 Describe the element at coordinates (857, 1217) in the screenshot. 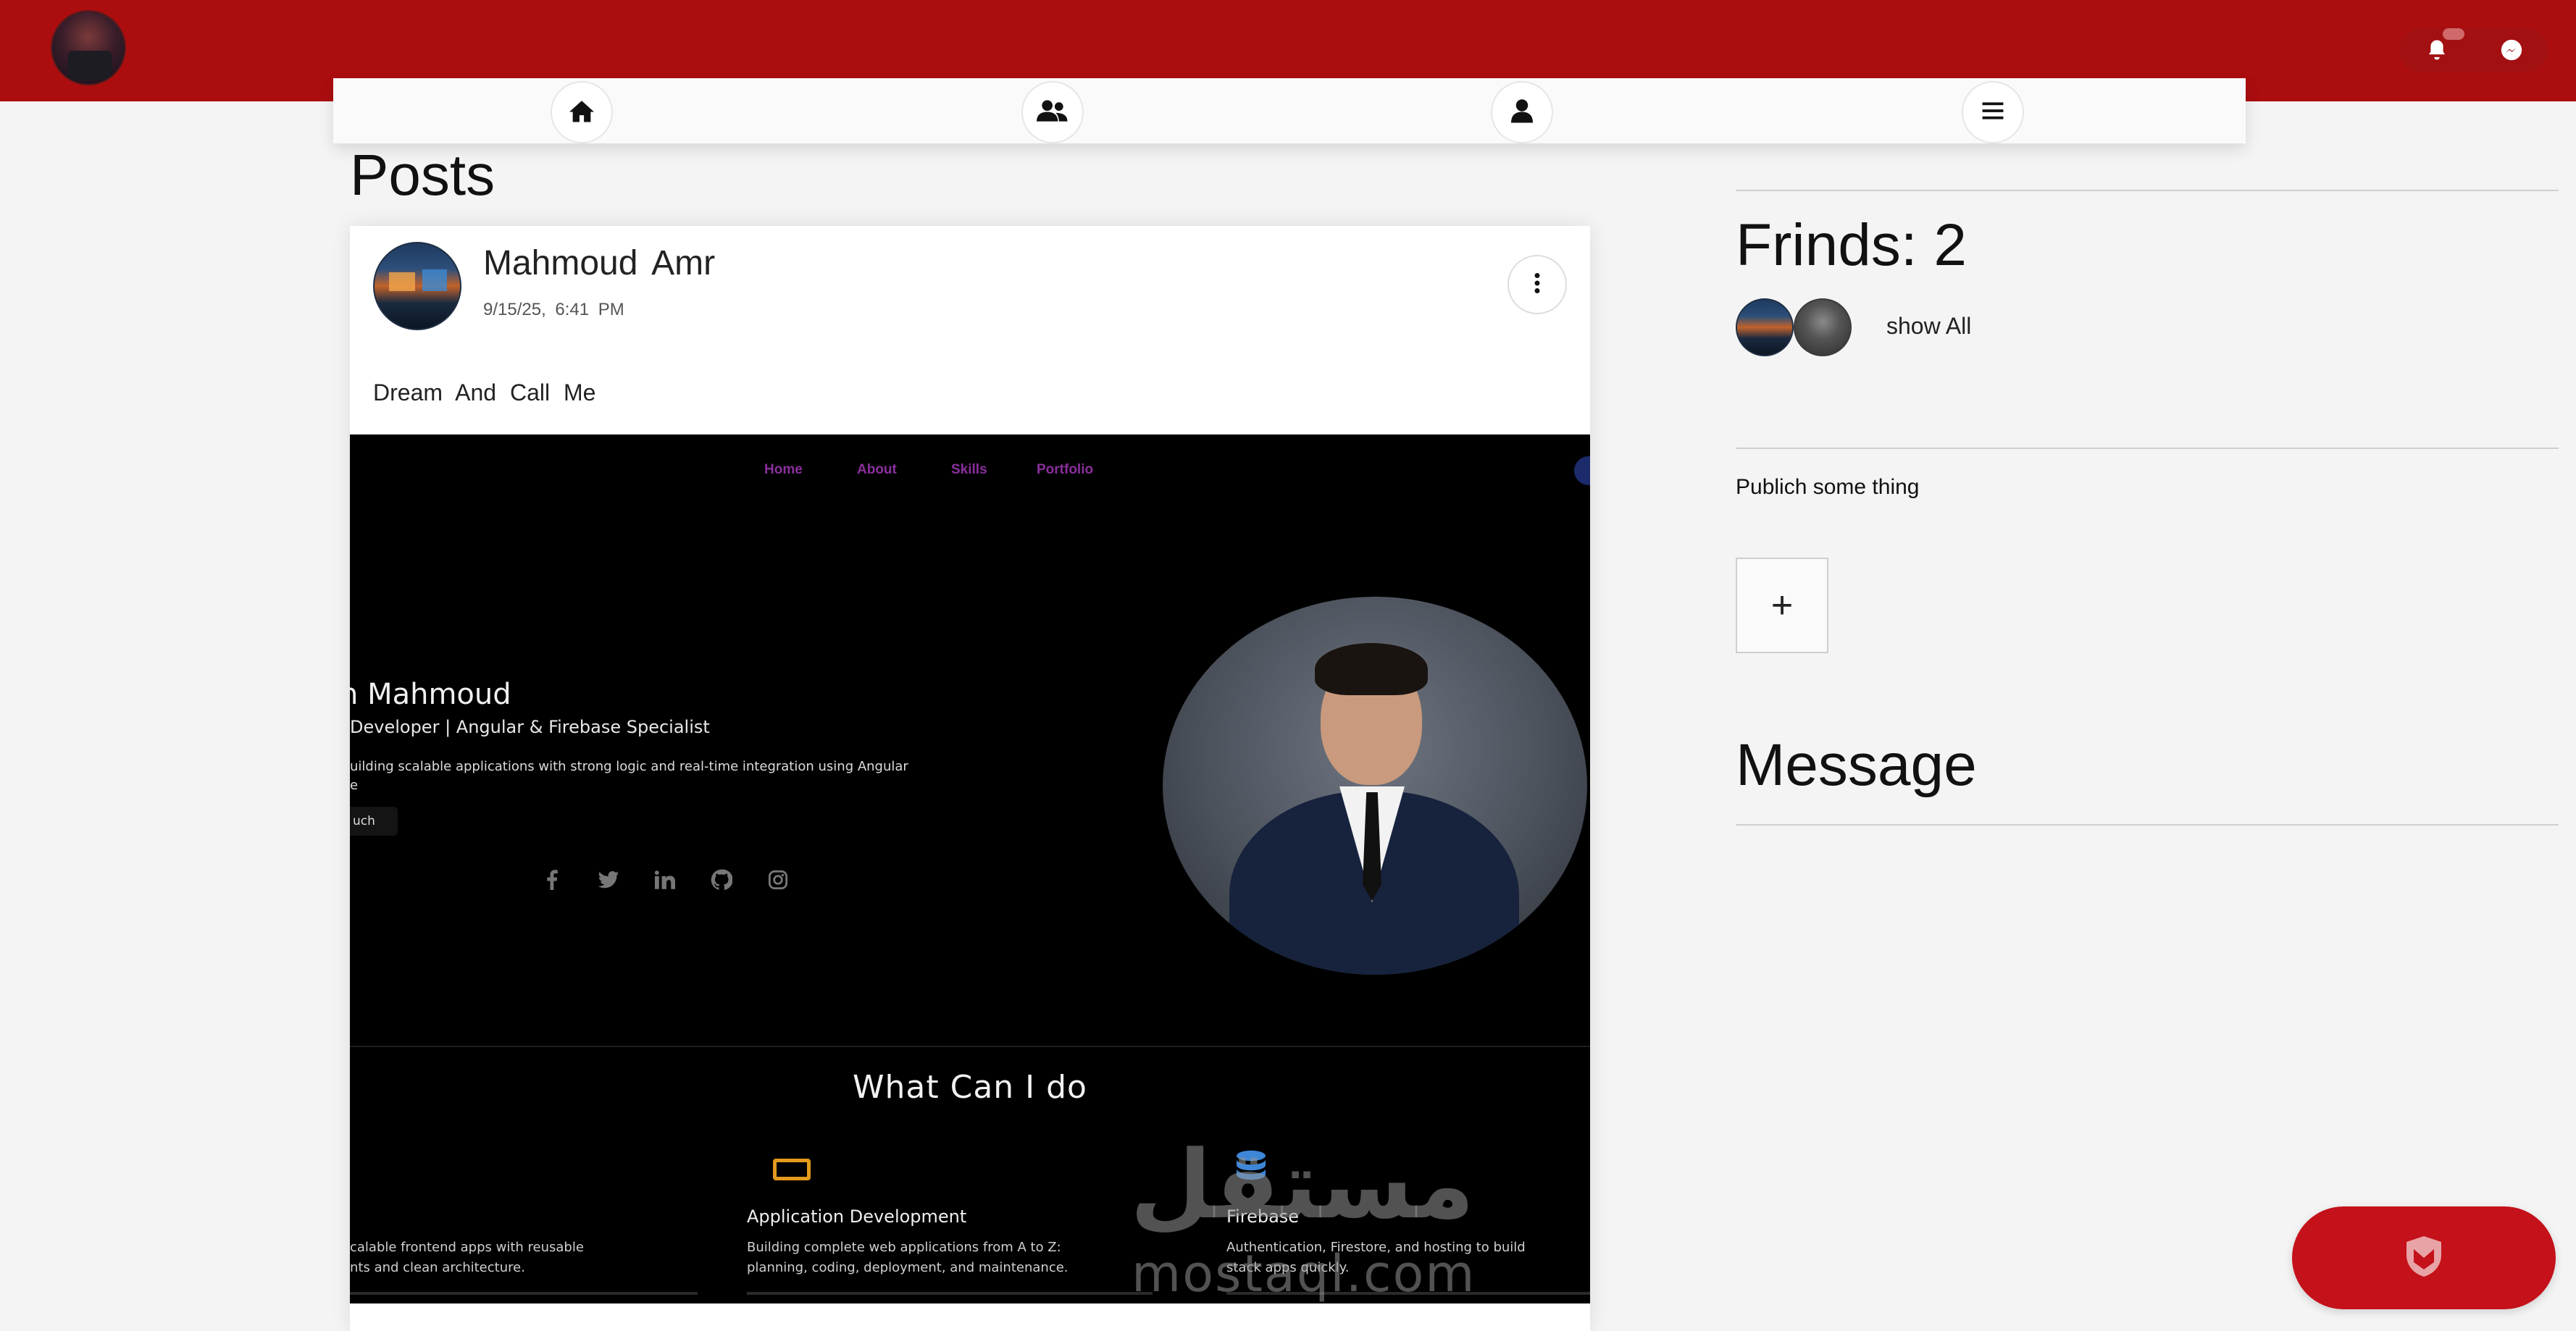

I see `image-service-title-2: Application Development` at that location.